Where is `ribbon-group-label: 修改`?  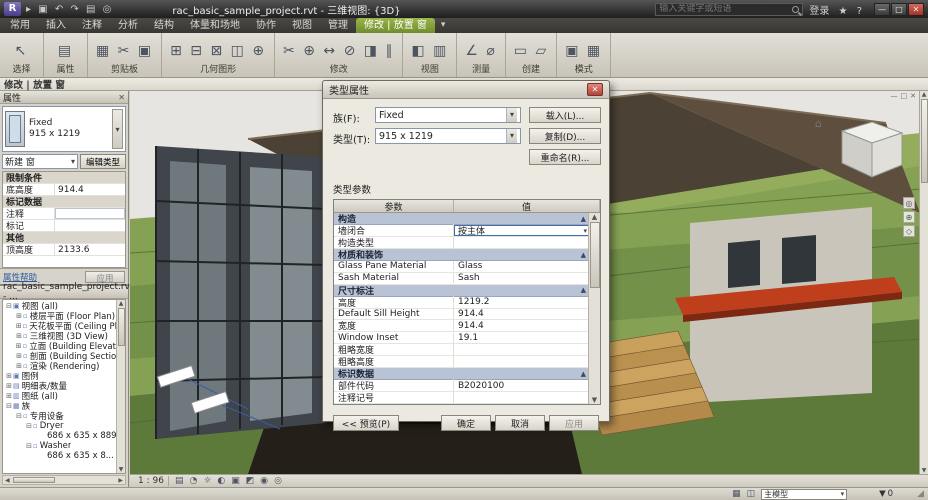 ribbon-group-label: 修改 is located at coordinates (338, 70).